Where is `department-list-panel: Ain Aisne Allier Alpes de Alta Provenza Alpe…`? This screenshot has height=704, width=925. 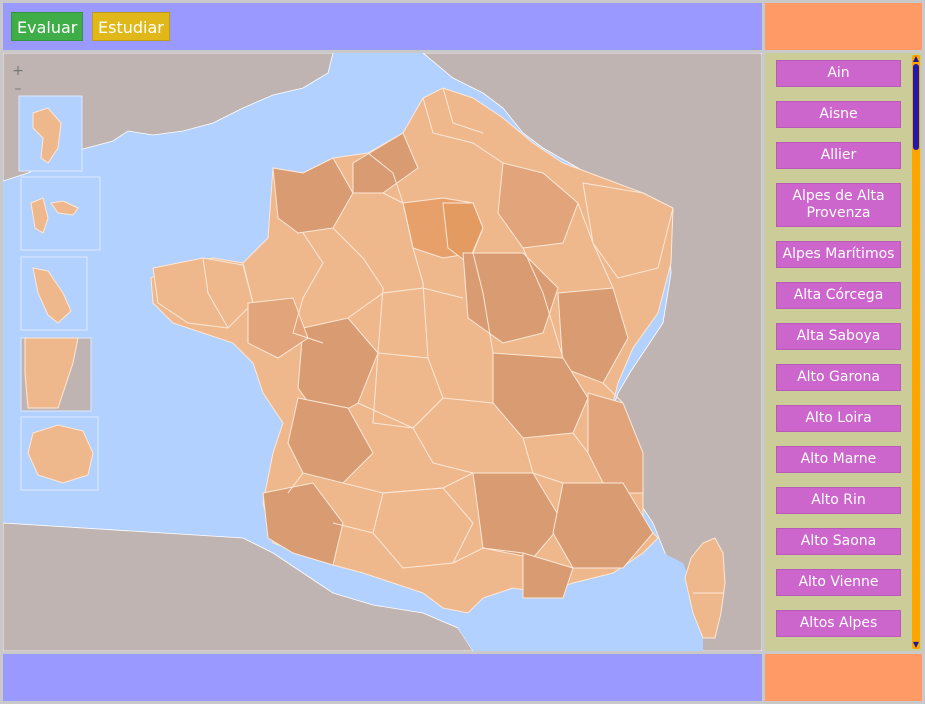 department-list-panel: Ain Aisne Allier Alpes de Alta Provenza Alpe… is located at coordinates (843, 352).